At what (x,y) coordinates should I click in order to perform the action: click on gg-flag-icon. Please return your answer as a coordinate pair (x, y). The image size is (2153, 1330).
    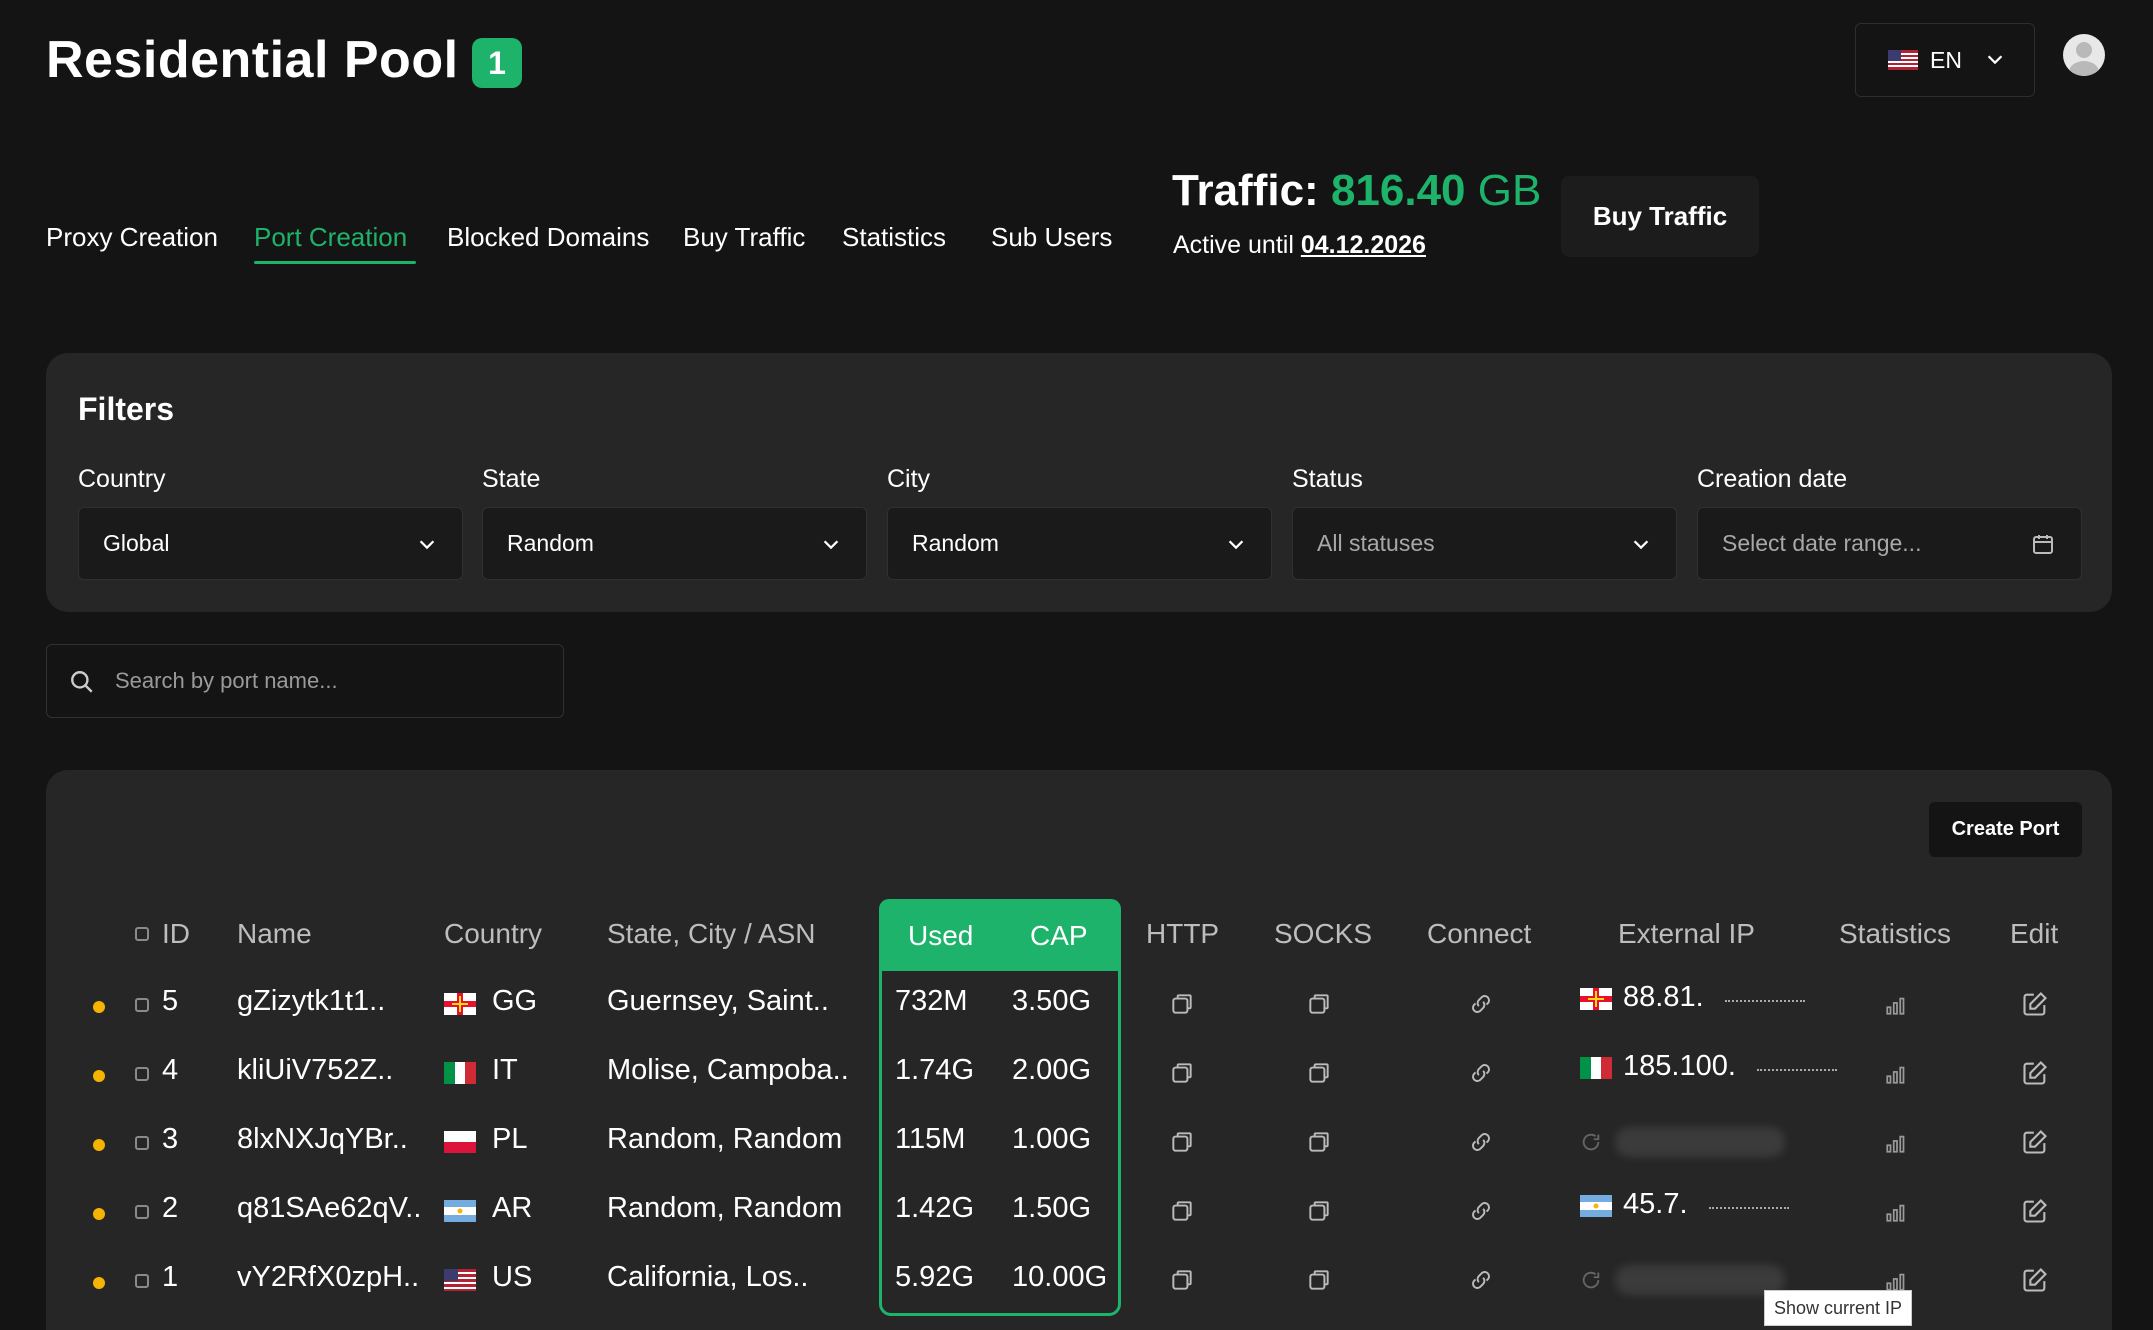
    Looking at the image, I should click on (460, 1004).